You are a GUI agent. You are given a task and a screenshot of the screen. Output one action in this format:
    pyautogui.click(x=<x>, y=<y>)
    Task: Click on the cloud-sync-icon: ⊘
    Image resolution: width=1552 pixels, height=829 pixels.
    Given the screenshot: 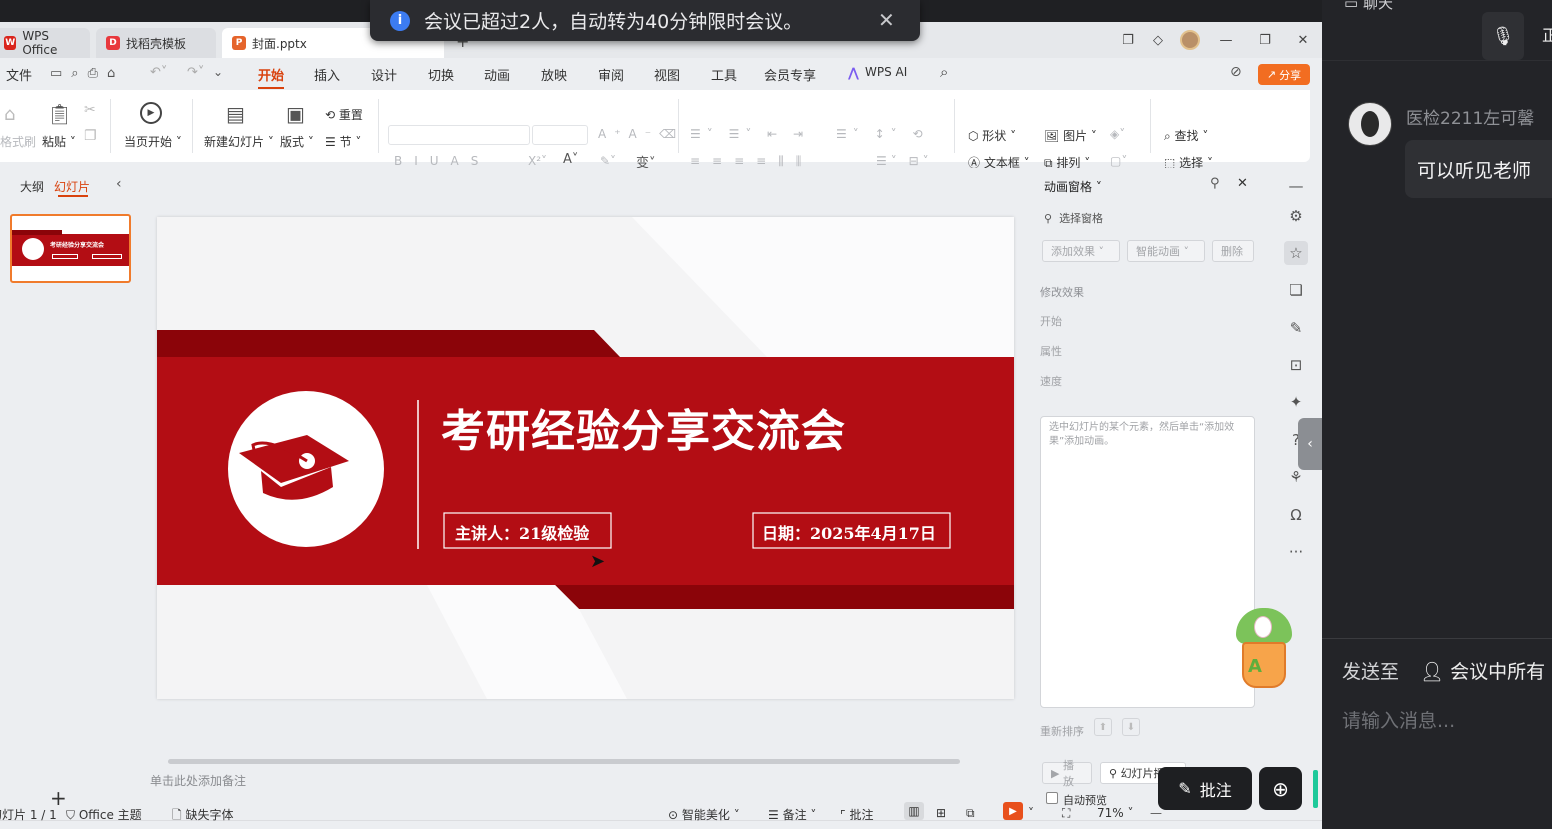 What is the action you would take?
    pyautogui.click(x=1236, y=72)
    